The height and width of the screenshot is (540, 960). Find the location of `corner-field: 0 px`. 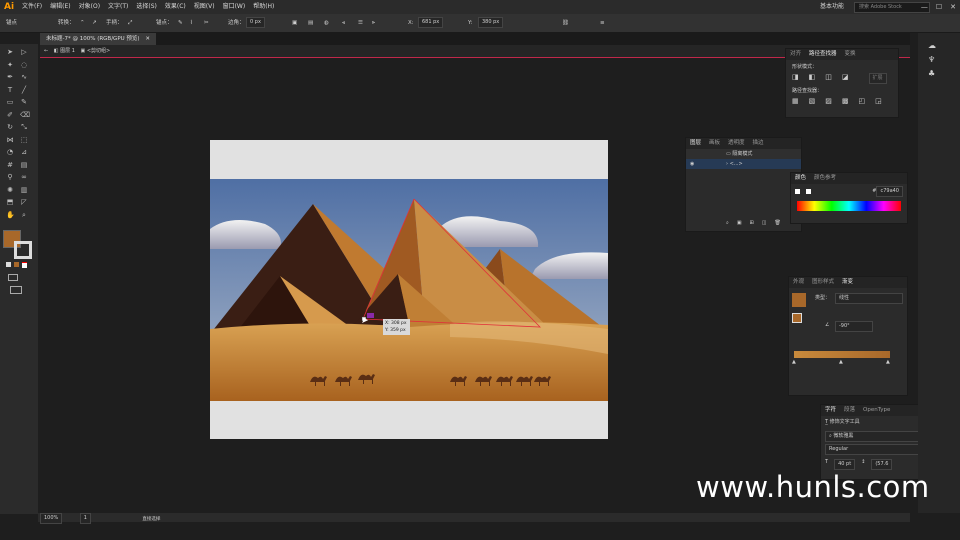

corner-field: 0 px is located at coordinates (255, 22).